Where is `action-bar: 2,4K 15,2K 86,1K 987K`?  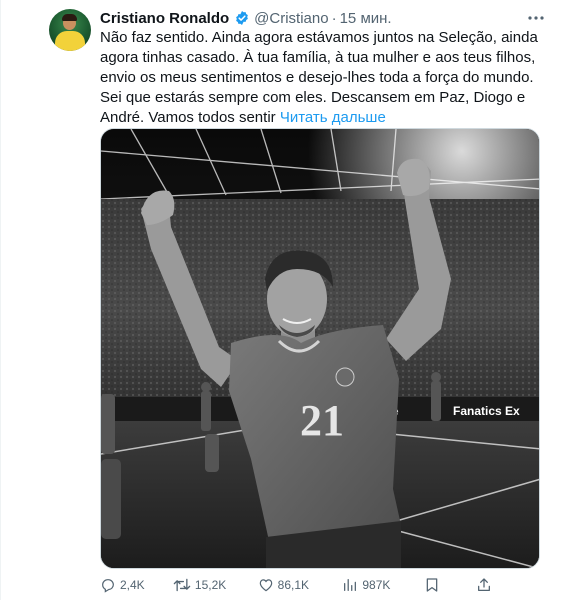
action-bar: 2,4K 15,2K 86,1K 987K is located at coordinates (300, 585).